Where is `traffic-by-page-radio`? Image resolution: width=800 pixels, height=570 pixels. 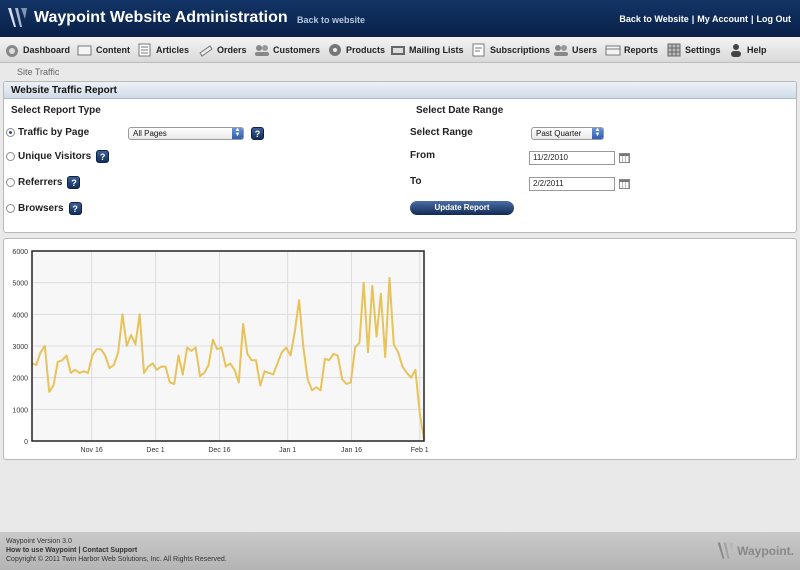 traffic-by-page-radio is located at coordinates (10, 132).